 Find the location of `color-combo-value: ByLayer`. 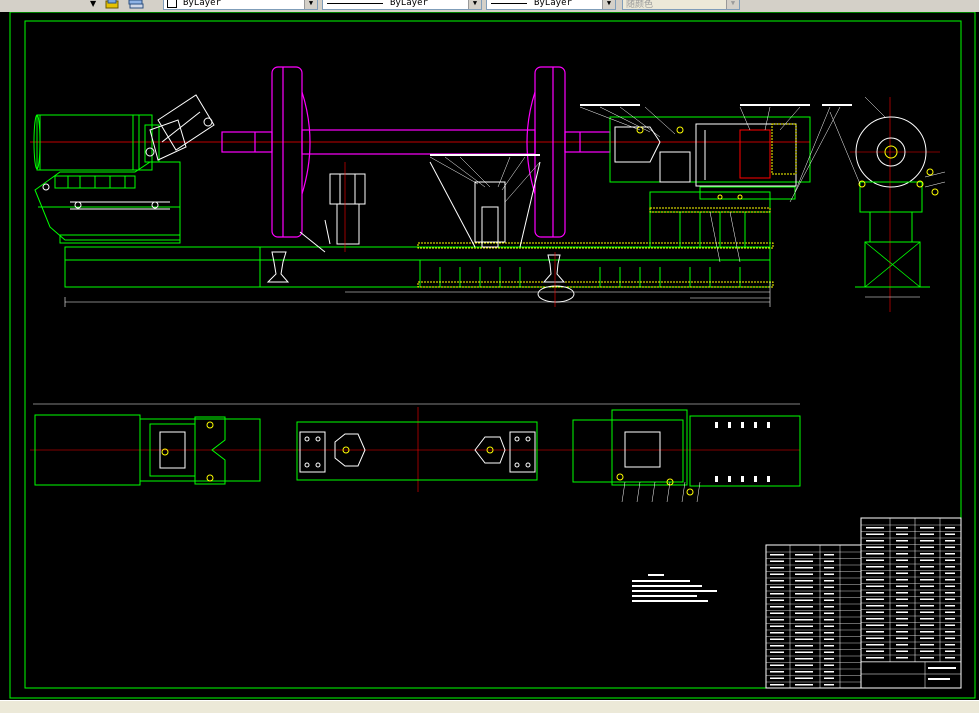

color-combo-value: ByLayer is located at coordinates (202, 4).